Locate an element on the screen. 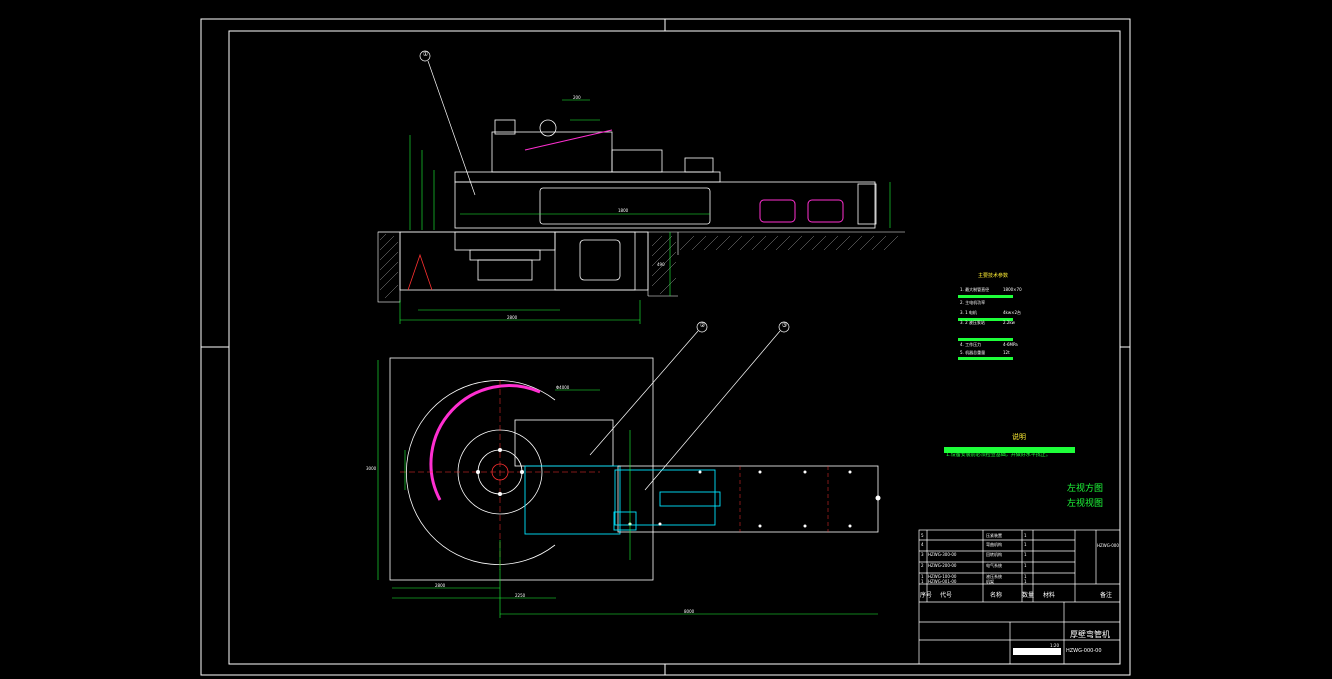 This screenshot has height=679, width=1332. dim-plan-dia: Φ4000 is located at coordinates (563, 387).